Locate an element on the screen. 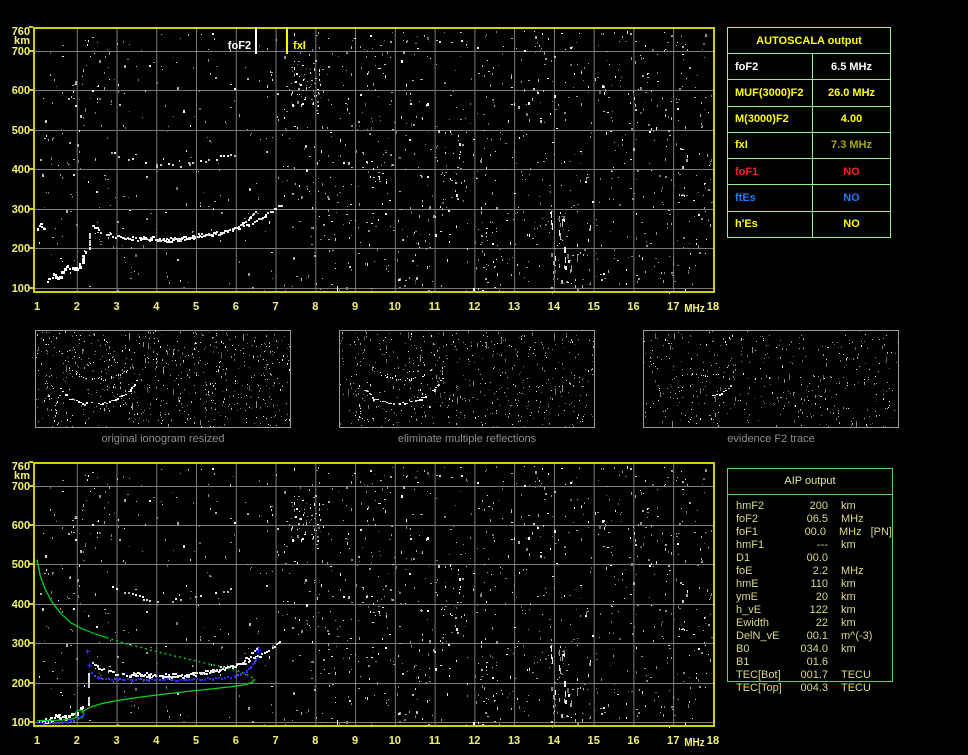  thumbnail-eliminate-reflections is located at coordinates (467, 379).